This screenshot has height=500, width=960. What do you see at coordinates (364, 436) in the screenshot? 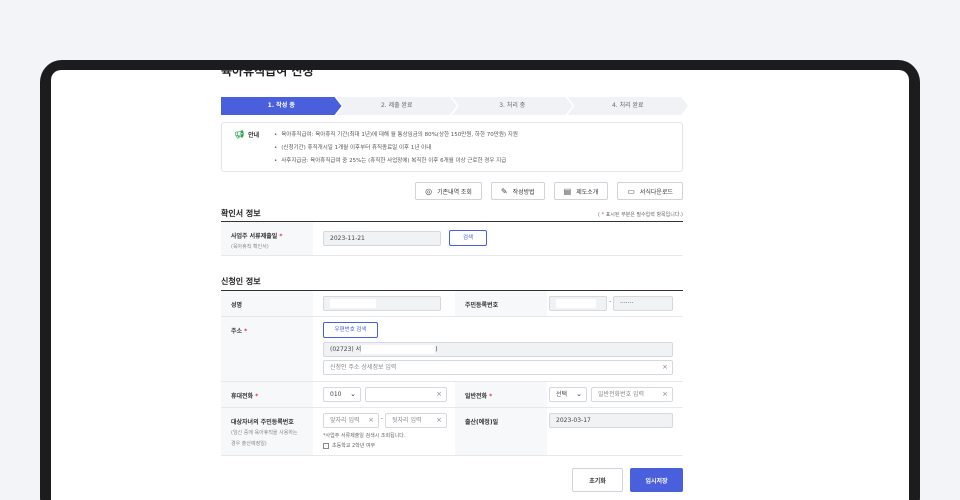
I see `child-note: *사업주 서류제출일 검색시 조회됩니다.` at bounding box center [364, 436].